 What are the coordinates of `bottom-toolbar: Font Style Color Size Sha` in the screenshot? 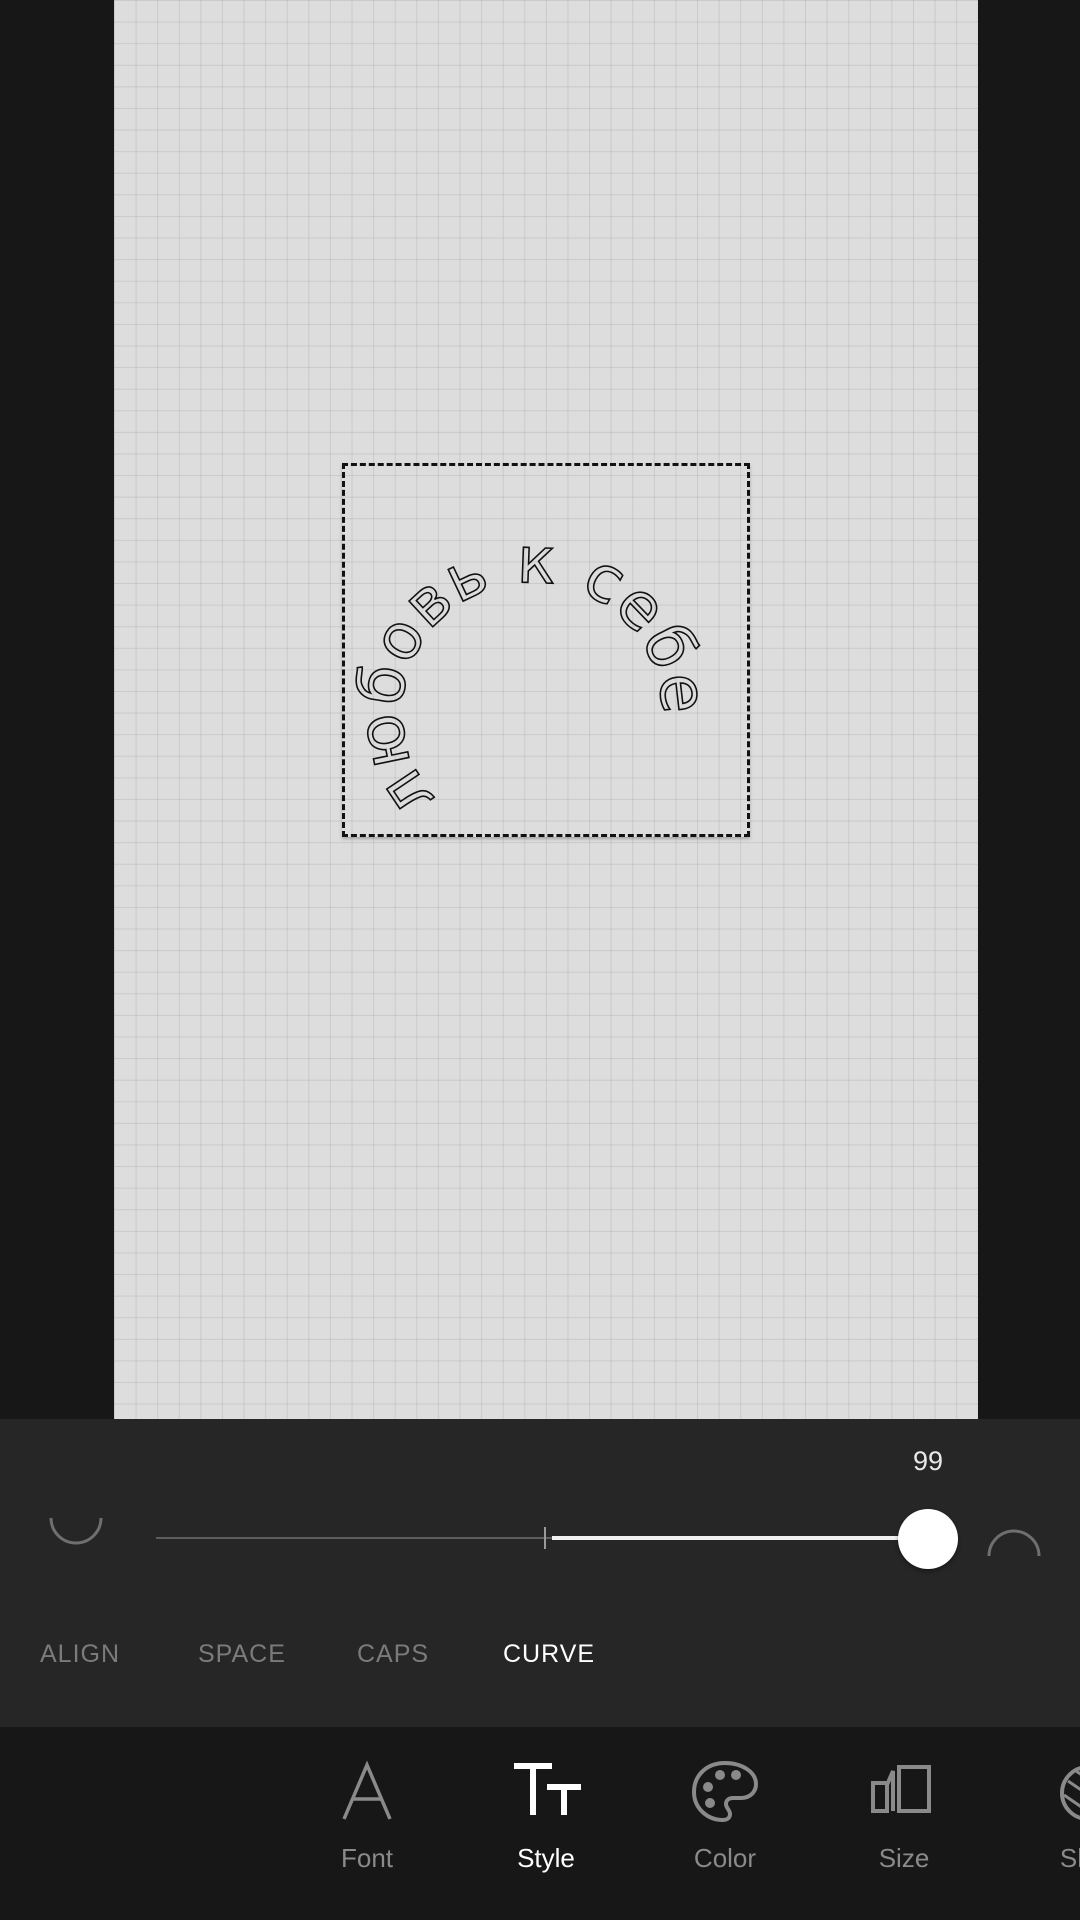 It's located at (540, 1823).